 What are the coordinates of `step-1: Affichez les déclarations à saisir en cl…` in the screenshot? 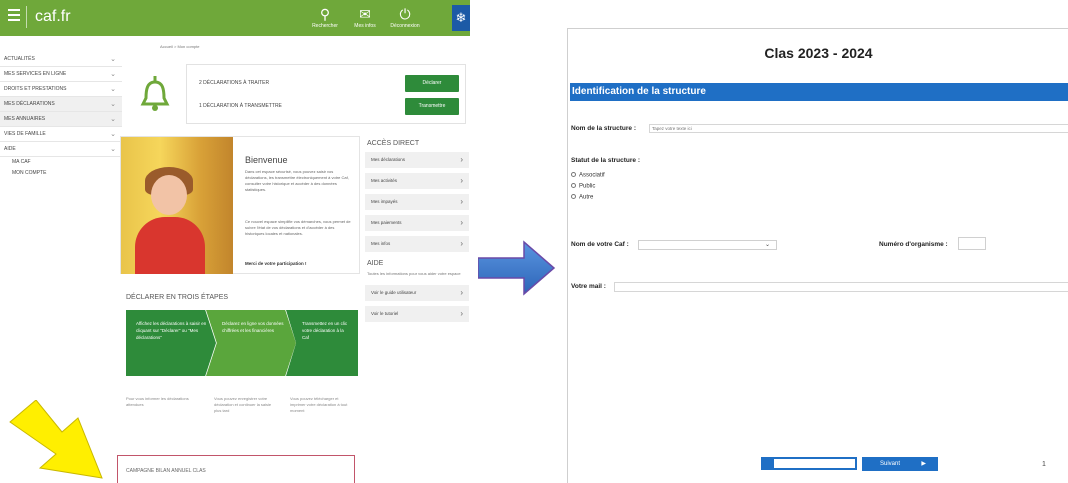 It's located at (171, 343).